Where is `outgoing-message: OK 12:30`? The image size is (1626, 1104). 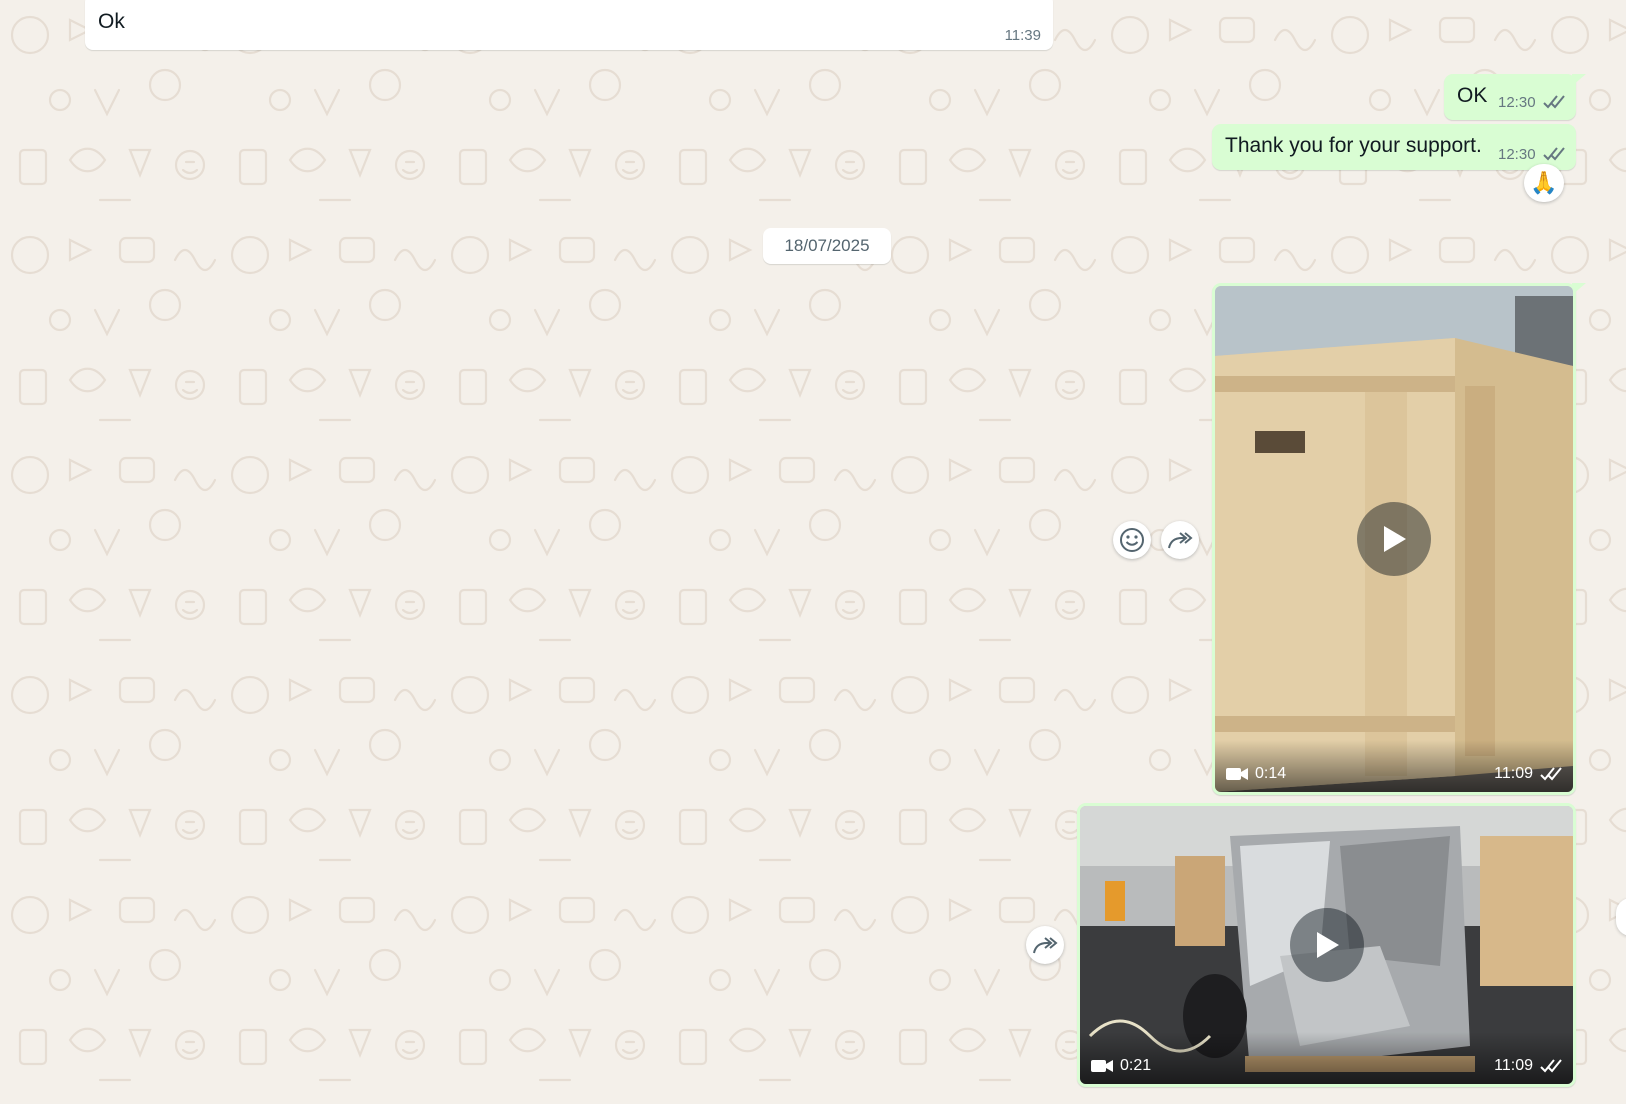
outgoing-message: OK 12:30 is located at coordinates (1515, 97).